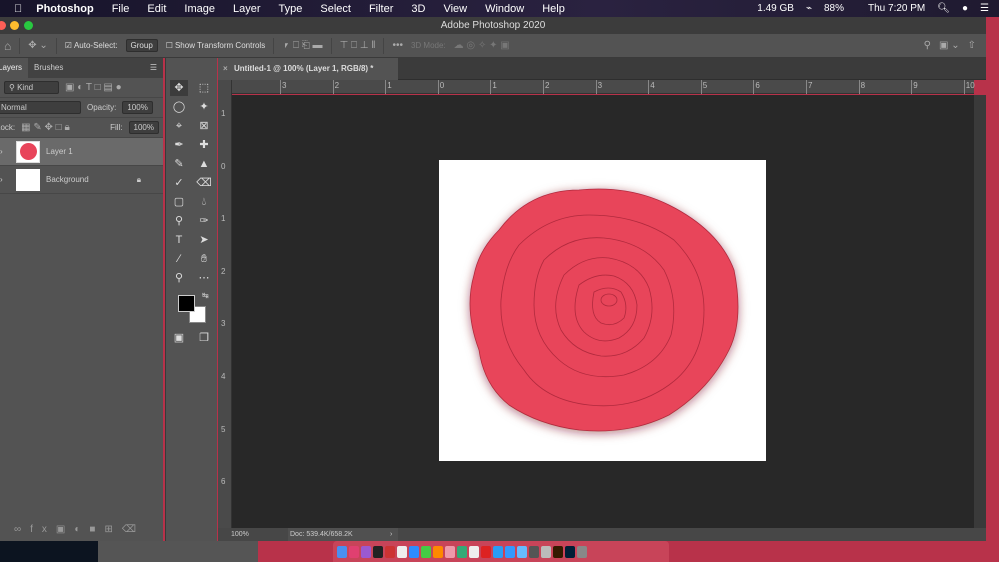  What do you see at coordinates (22, 529) in the screenshot?
I see `link-icon: ∞` at bounding box center [22, 529].